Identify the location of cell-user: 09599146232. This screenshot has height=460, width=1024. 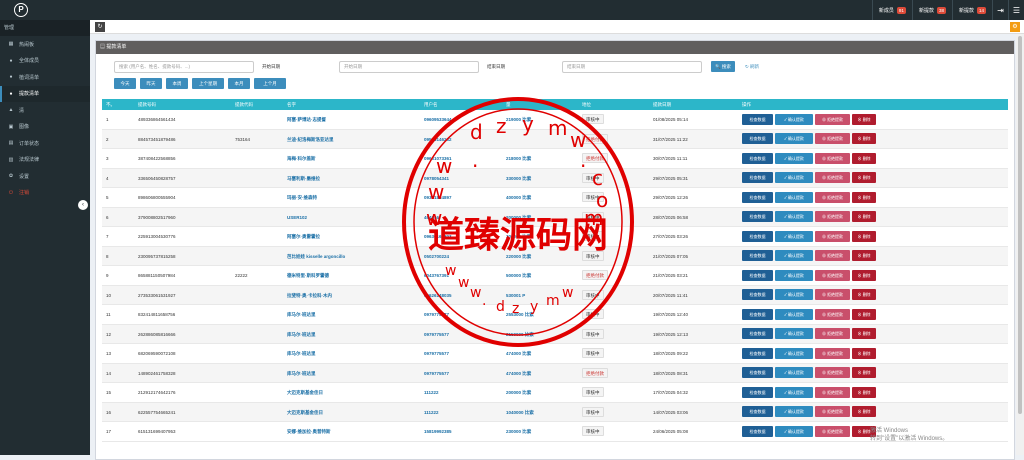
(461, 139).